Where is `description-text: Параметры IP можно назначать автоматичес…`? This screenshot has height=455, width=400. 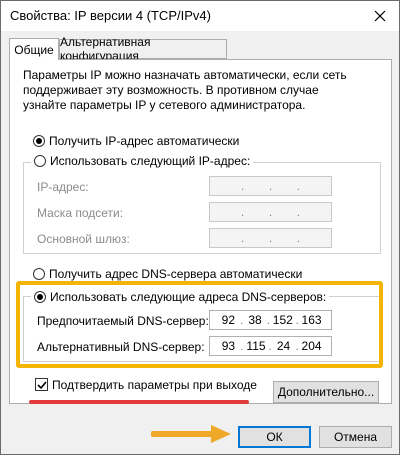
description-text: Параметры IP можно назначать автоматичес… is located at coordinates (185, 90).